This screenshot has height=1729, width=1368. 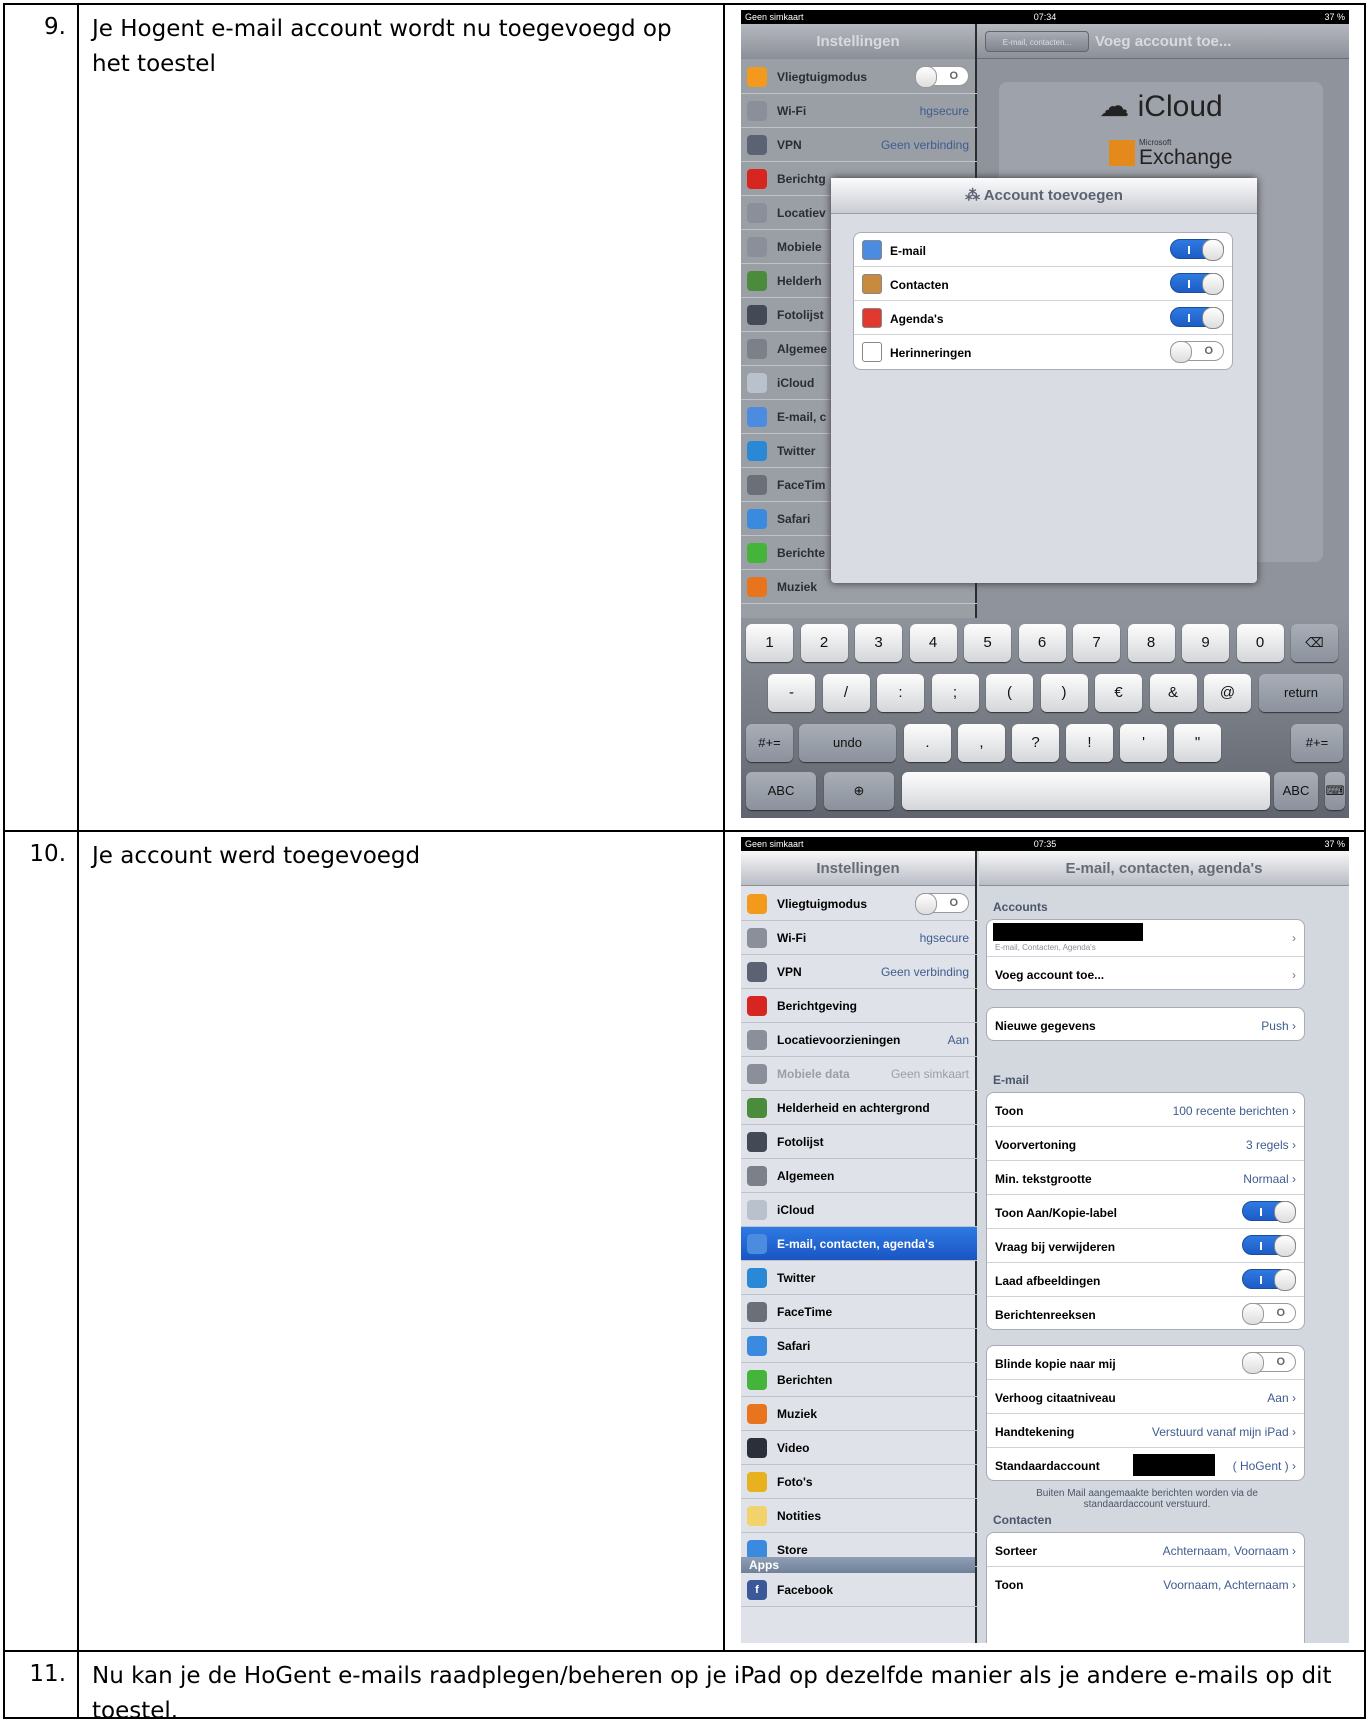 I want to click on contacten-toggle, so click(x=1197, y=284).